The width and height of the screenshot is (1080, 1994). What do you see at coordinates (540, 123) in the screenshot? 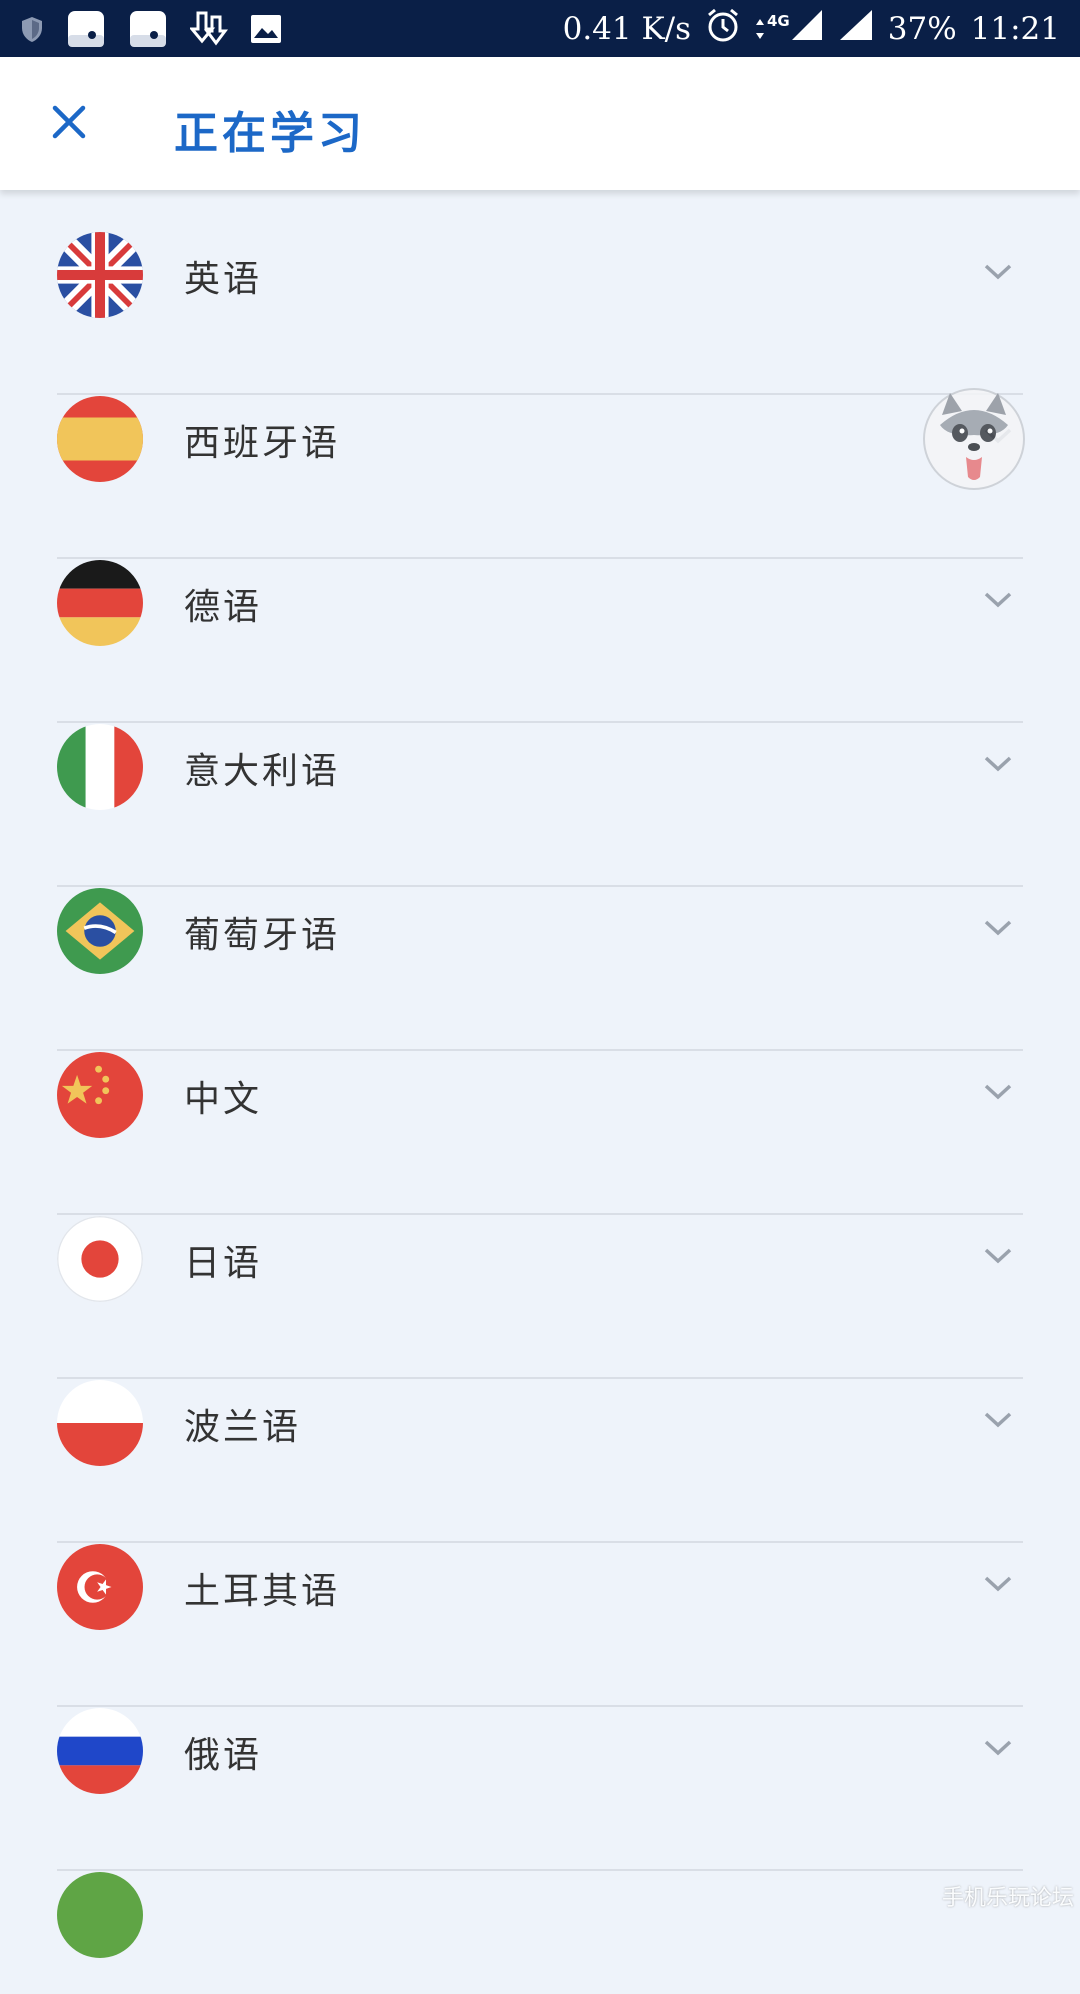
I see `app-bar: 正在学习` at bounding box center [540, 123].